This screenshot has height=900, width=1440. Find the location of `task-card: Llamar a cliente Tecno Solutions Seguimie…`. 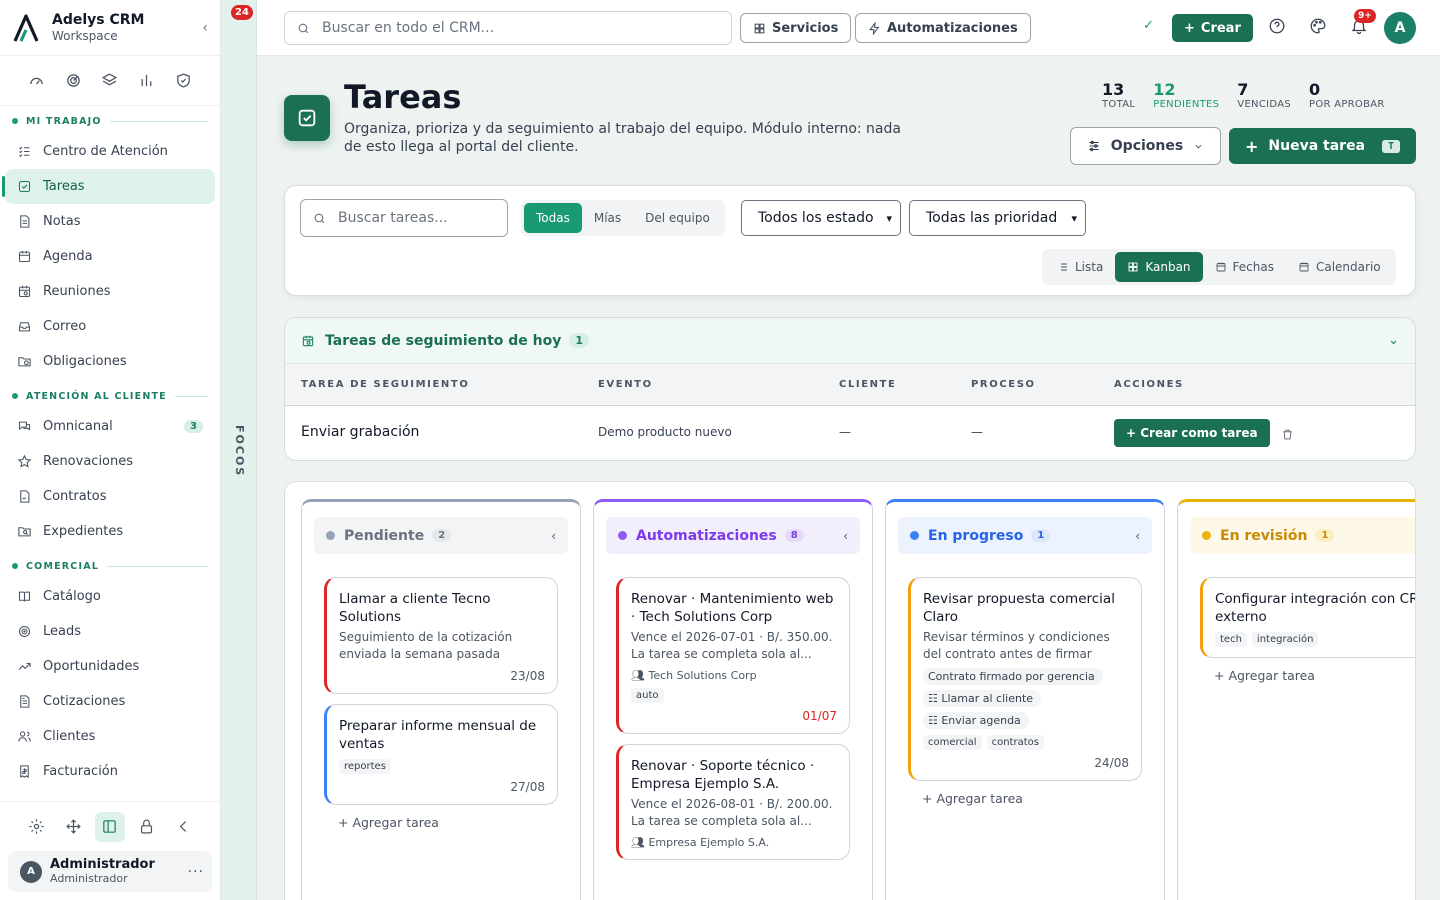

task-card: Llamar a cliente Tecno Solutions Seguimie… is located at coordinates (441, 635).